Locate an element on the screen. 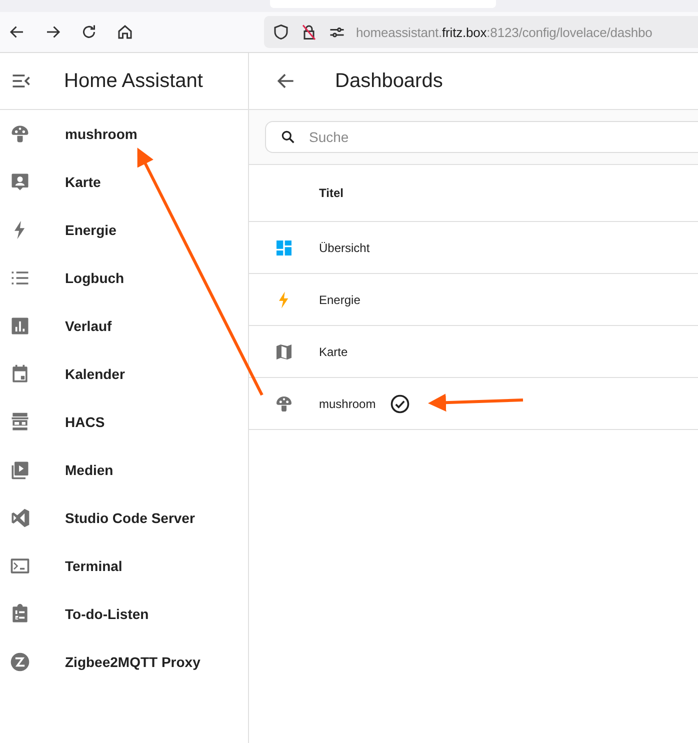 The image size is (698, 743). dashboard-title: Übersicht is located at coordinates (344, 247).